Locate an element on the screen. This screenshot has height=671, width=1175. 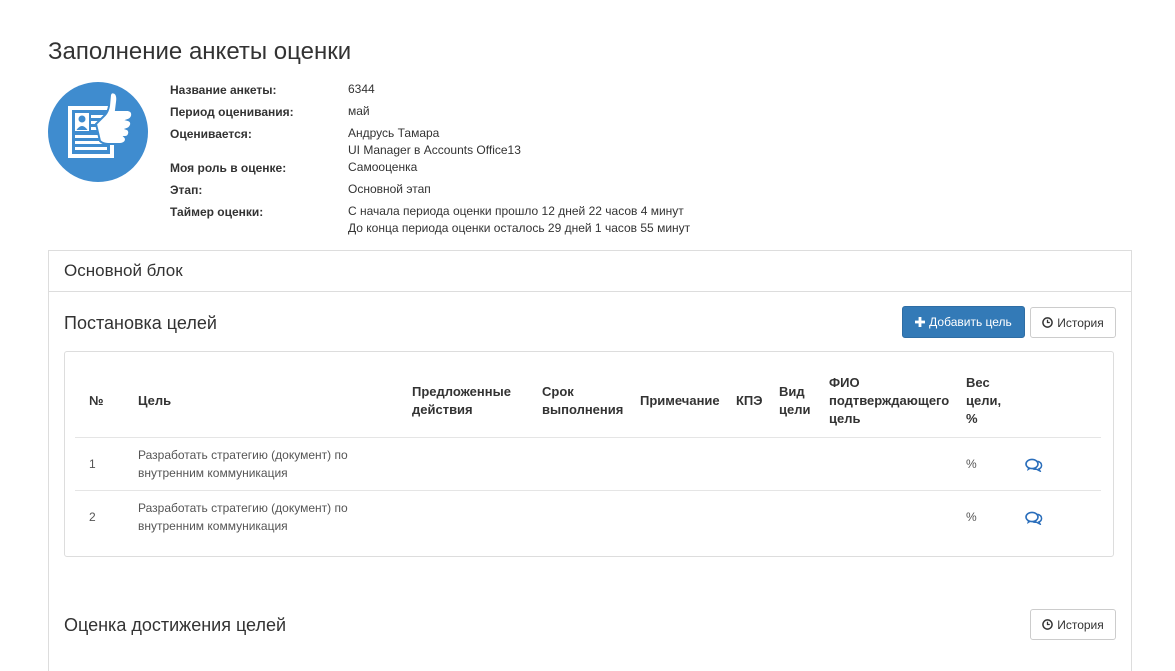
header-confirmer-line2: подтверждающего is located at coordinates (889, 400).